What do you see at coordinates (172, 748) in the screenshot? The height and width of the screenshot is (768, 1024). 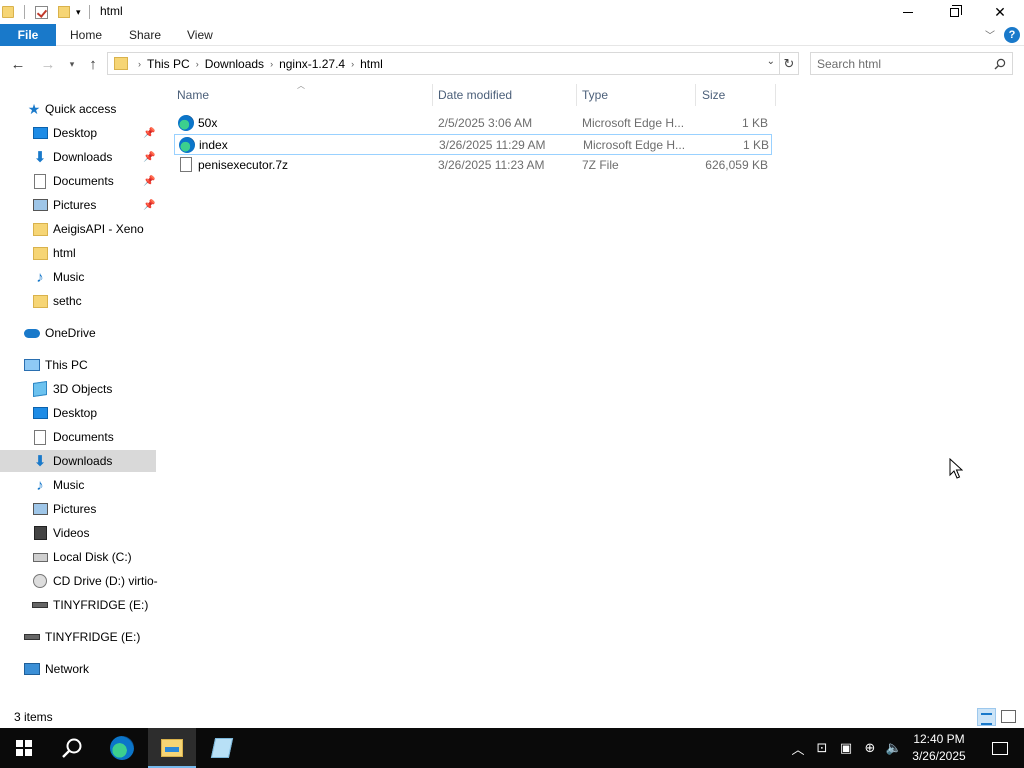 I see `taskbar-file-explorer` at bounding box center [172, 748].